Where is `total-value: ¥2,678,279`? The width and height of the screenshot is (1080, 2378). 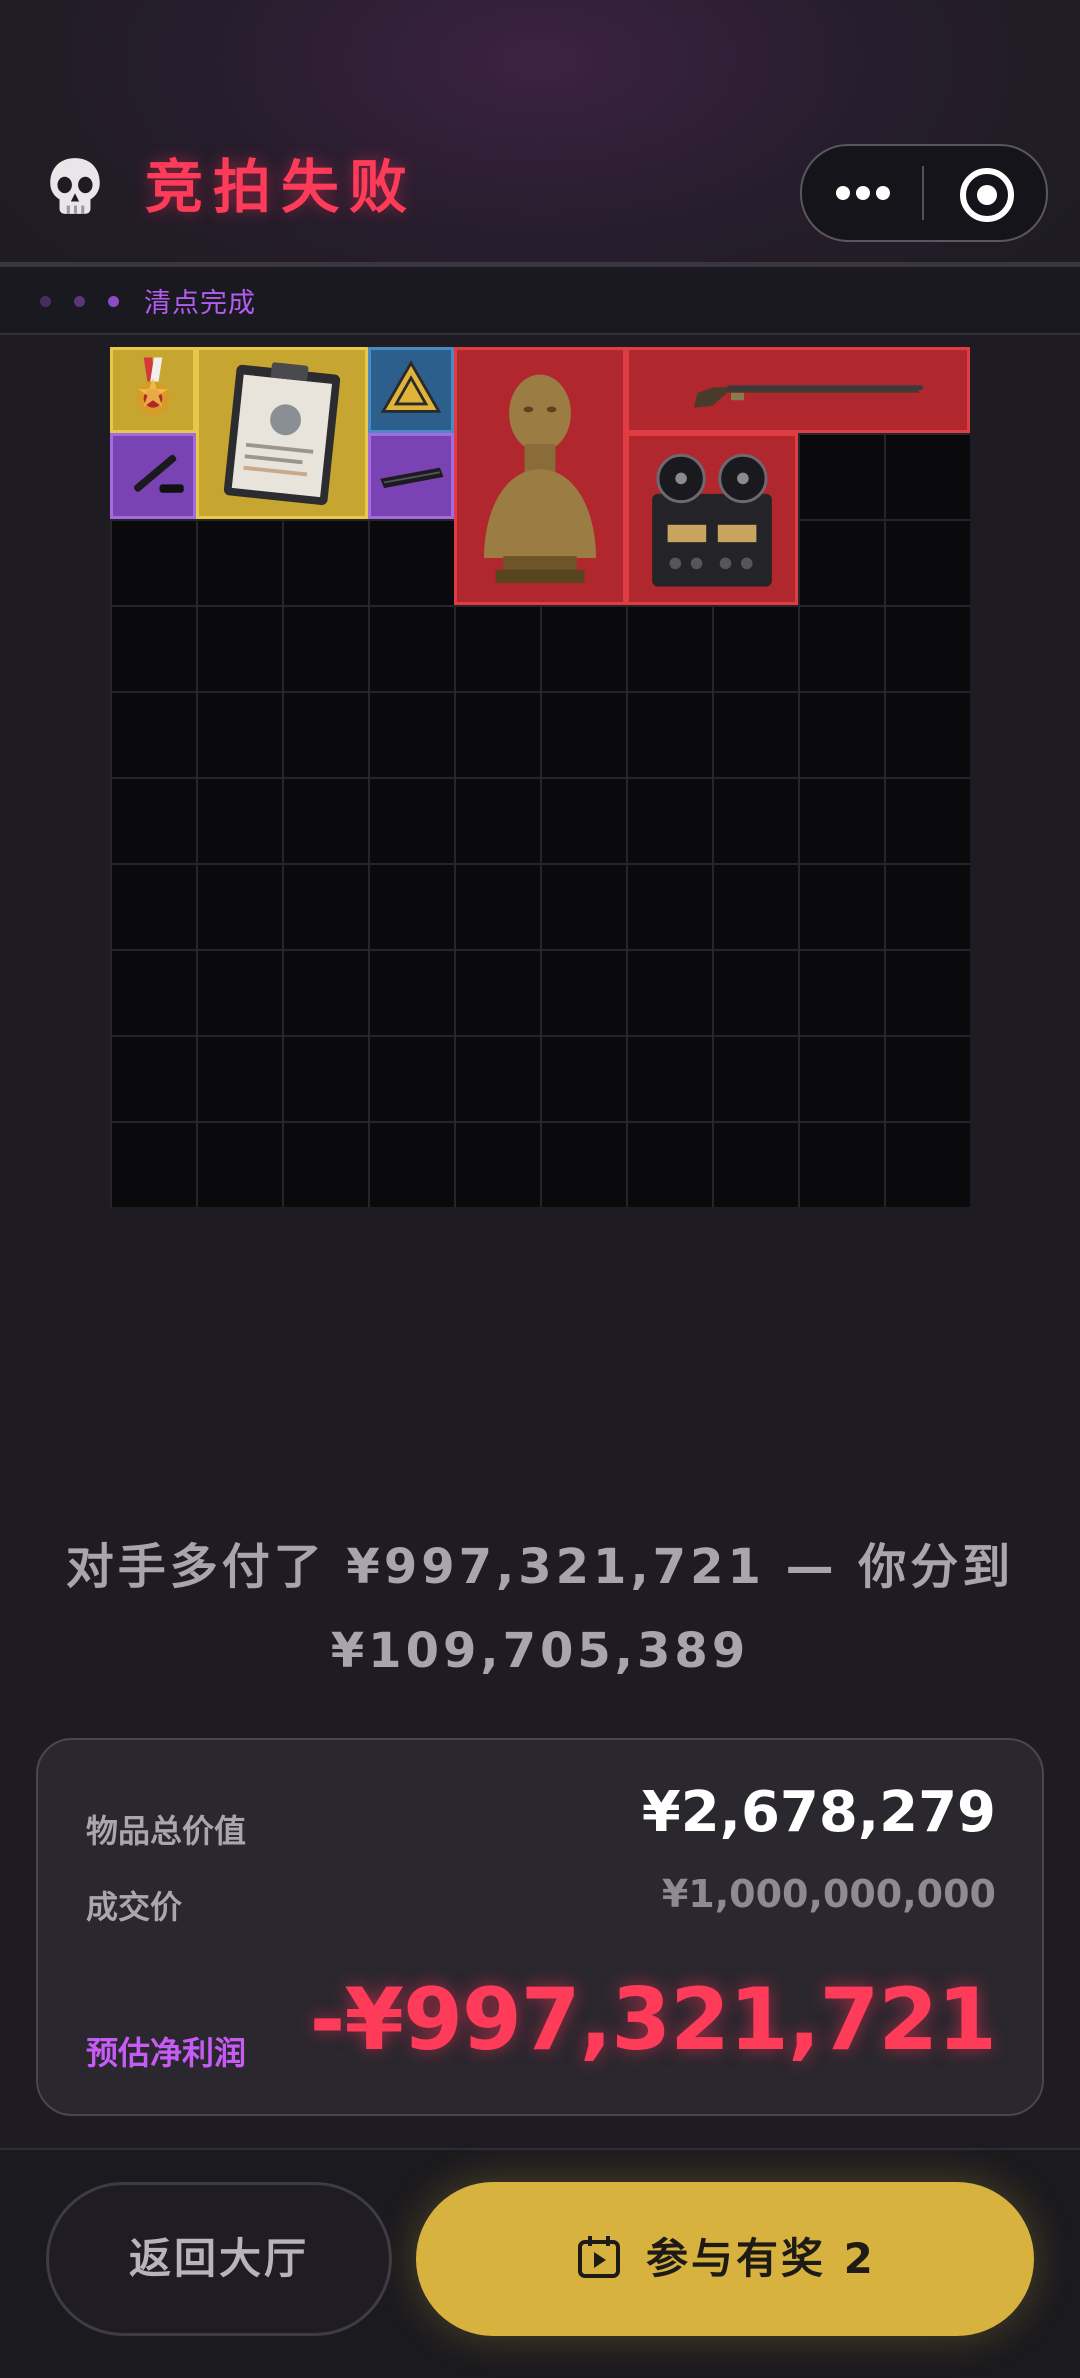
total-value: ¥2,678,279 is located at coordinates (818, 1812).